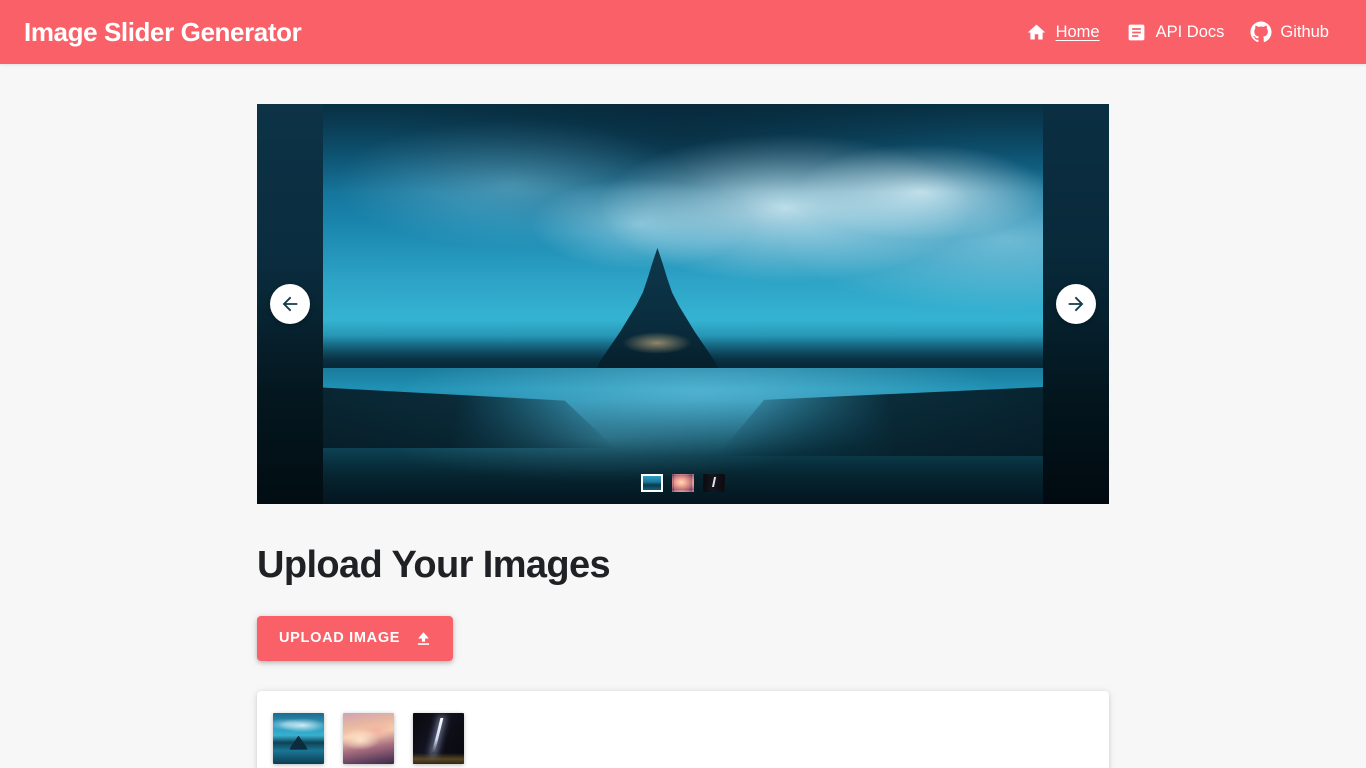 The width and height of the screenshot is (1366, 768). I want to click on arrow-left-icon, so click(290, 304).